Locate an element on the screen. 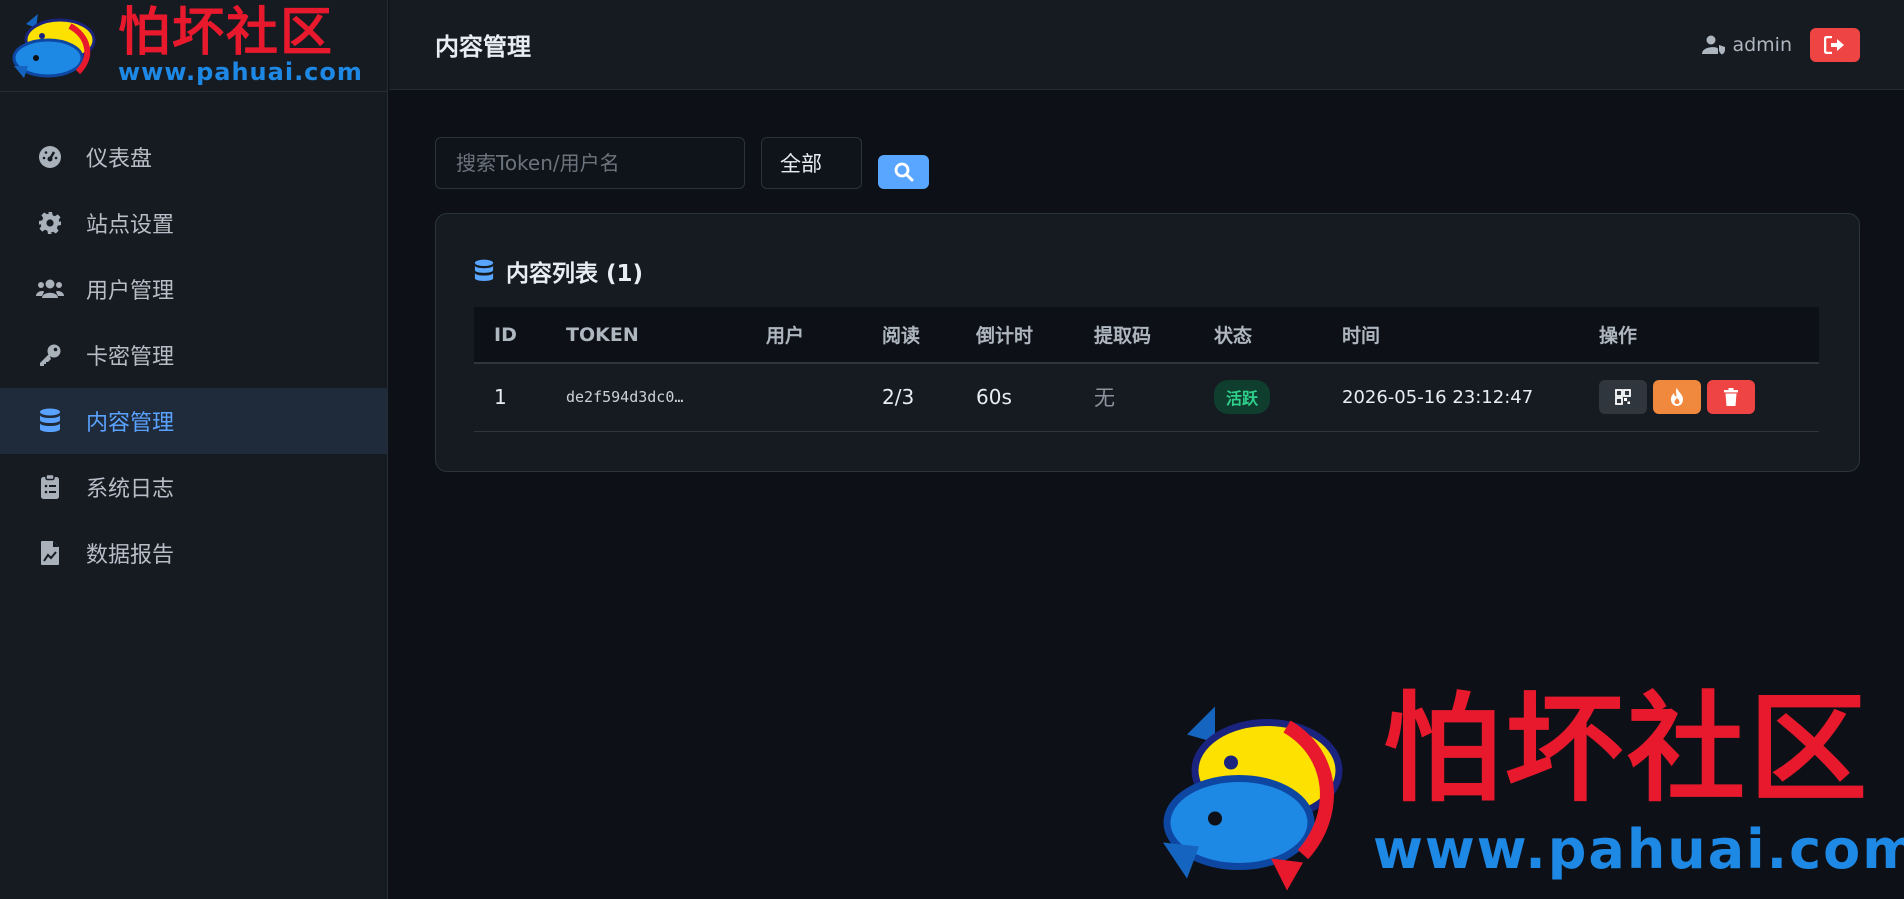  cell-actions is located at coordinates (1699, 397).